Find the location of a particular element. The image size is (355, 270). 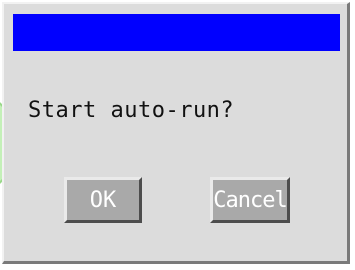

cancel-button: Cancel is located at coordinates (250, 200).